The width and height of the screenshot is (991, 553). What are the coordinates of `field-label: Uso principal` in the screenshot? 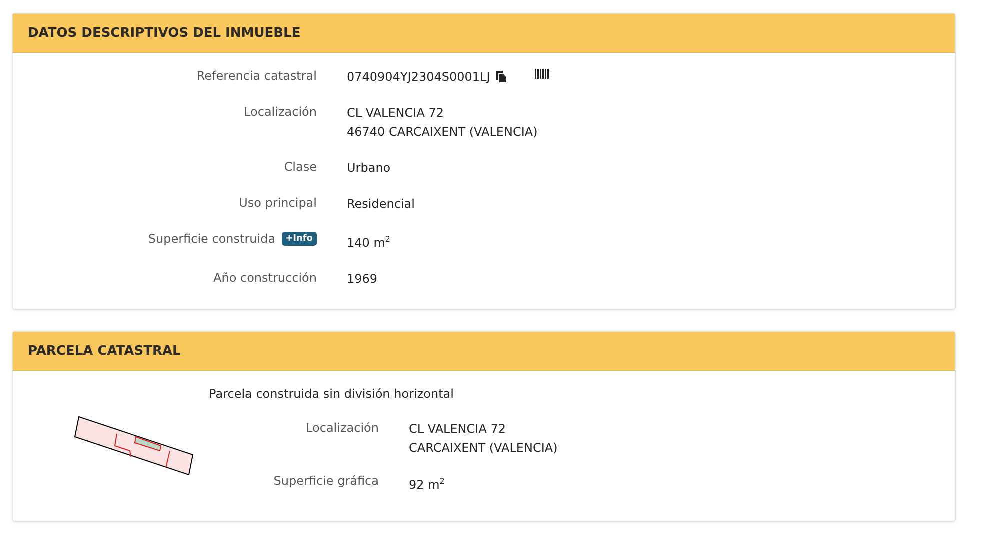 It's located at (278, 203).